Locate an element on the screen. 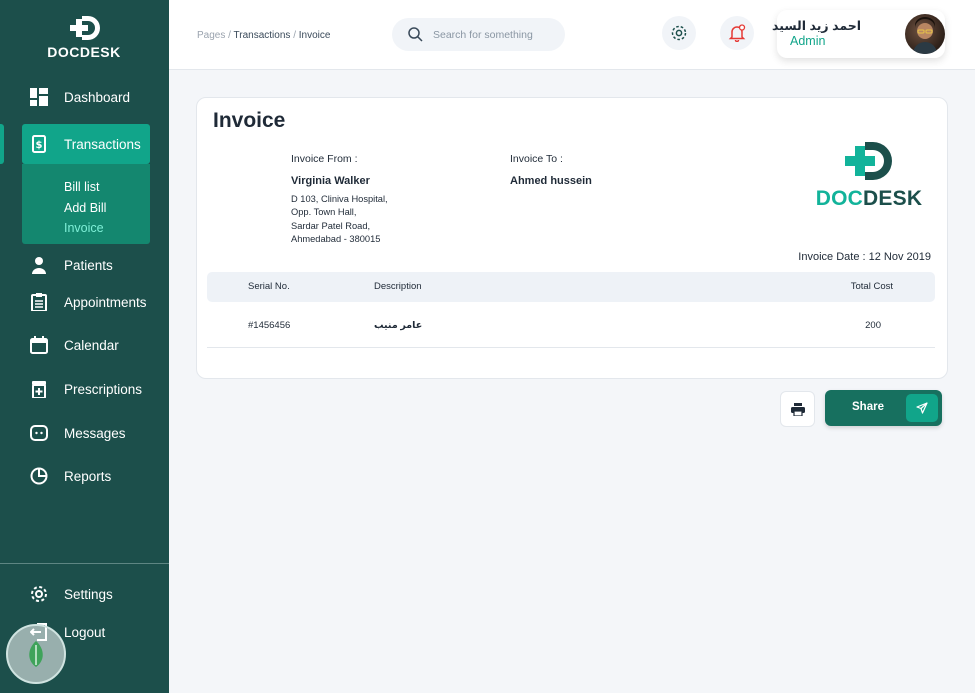 This screenshot has height=693, width=975. sidebar-item-reports: Reports is located at coordinates (86, 476).